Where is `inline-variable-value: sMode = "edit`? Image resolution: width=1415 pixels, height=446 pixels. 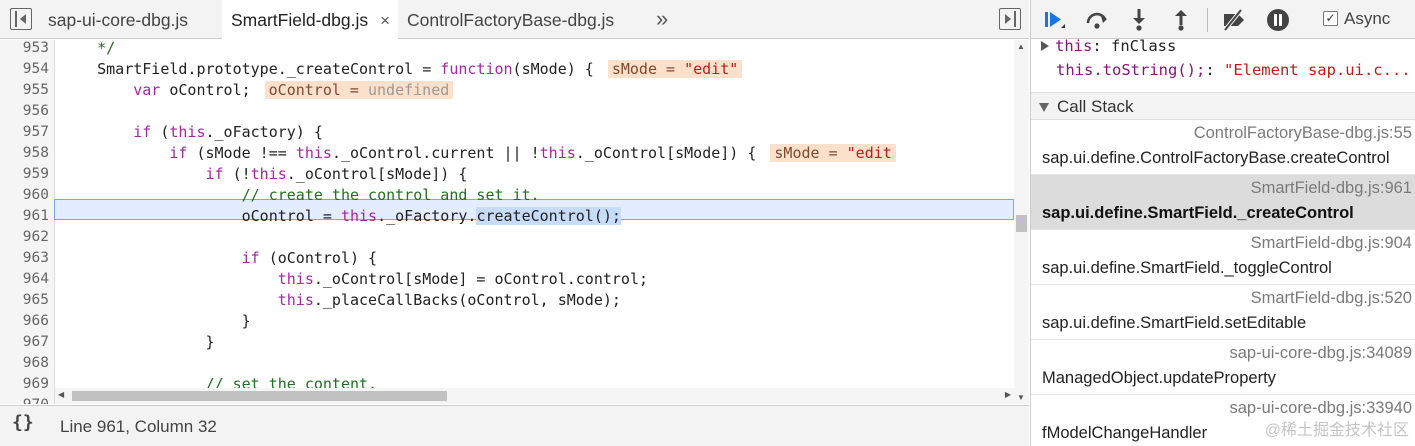
inline-variable-value: sMode = "edit is located at coordinates (833, 153).